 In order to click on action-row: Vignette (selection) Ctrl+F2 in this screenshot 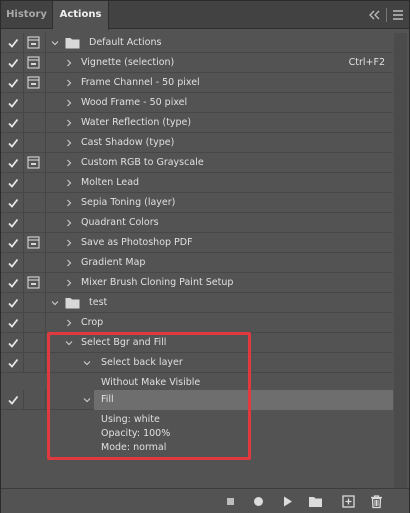, I will do `click(197, 63)`.